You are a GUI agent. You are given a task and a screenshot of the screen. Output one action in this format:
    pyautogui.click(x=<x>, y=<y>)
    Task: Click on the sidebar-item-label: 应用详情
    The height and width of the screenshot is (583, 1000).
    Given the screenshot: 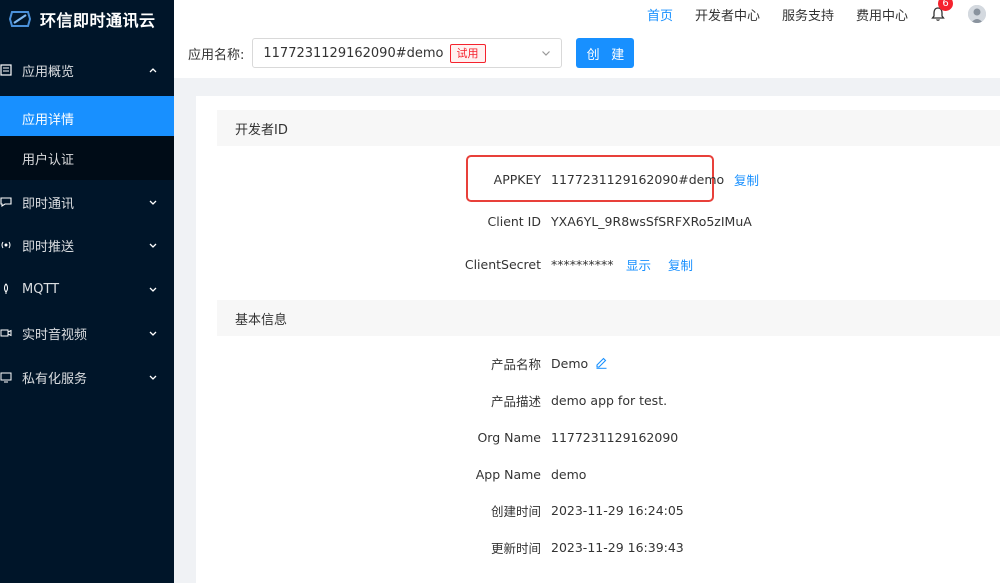 What is the action you would take?
    pyautogui.click(x=48, y=120)
    